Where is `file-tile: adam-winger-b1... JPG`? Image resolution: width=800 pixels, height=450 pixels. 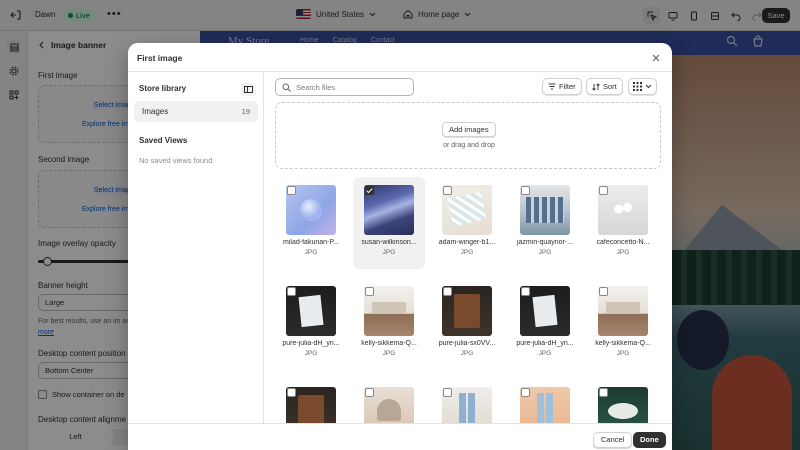 file-tile: adam-winger-b1... JPG is located at coordinates (467, 223).